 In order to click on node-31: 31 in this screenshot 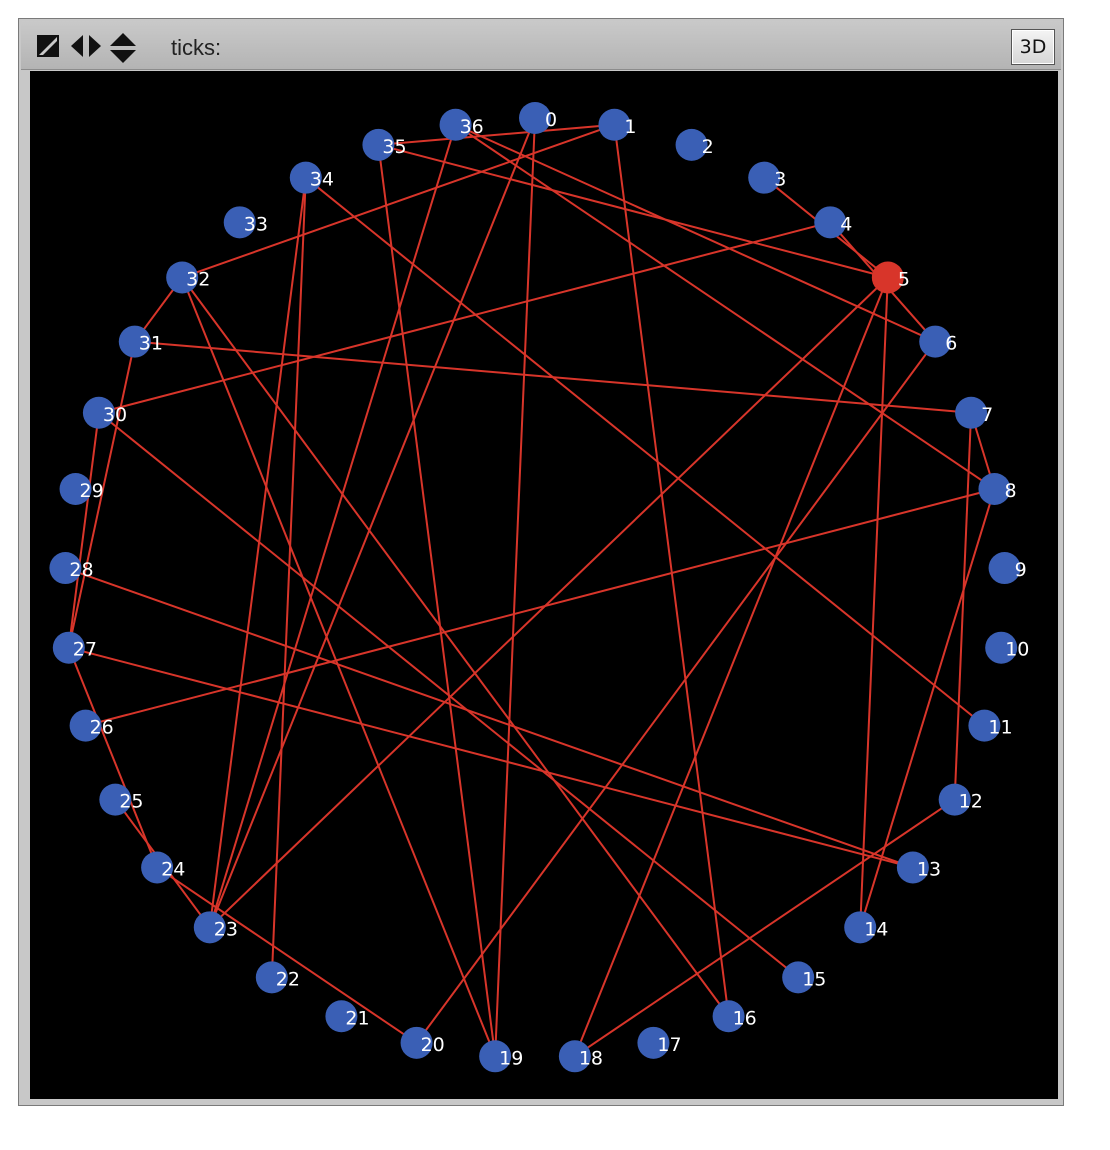, I will do `click(140, 341)`.